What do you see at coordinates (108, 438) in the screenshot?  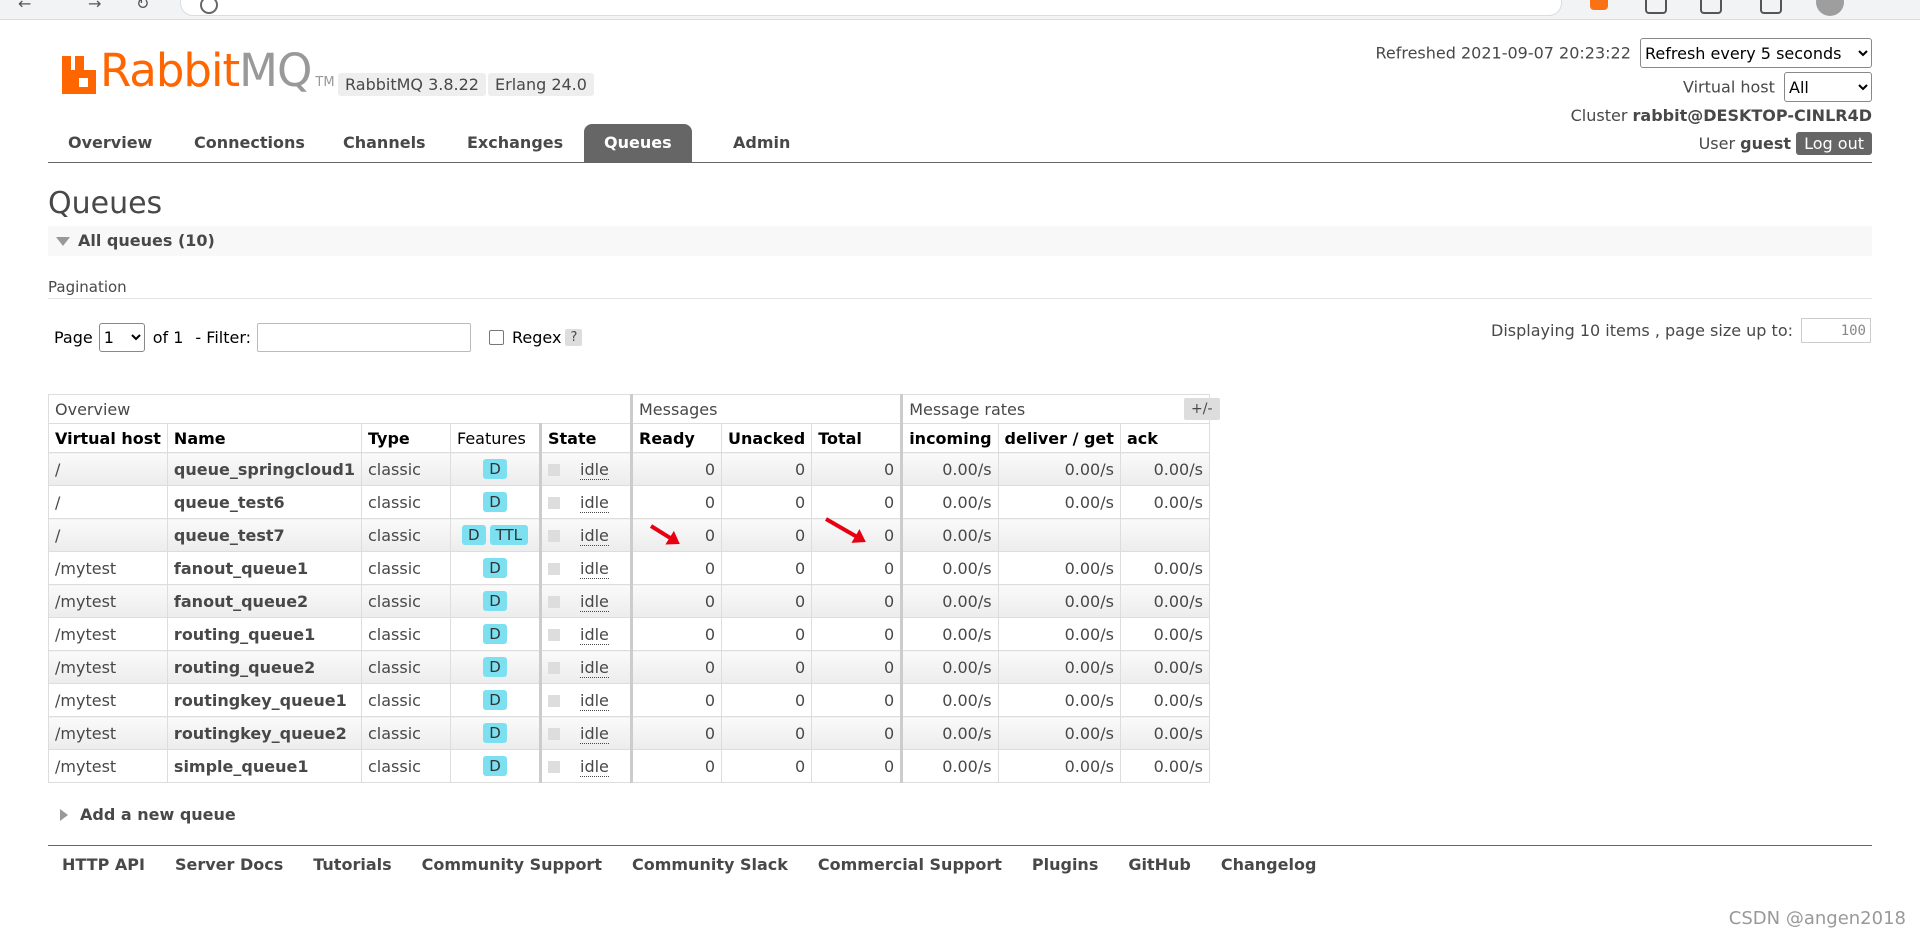 I see `col-virtual-host: Virtual host` at bounding box center [108, 438].